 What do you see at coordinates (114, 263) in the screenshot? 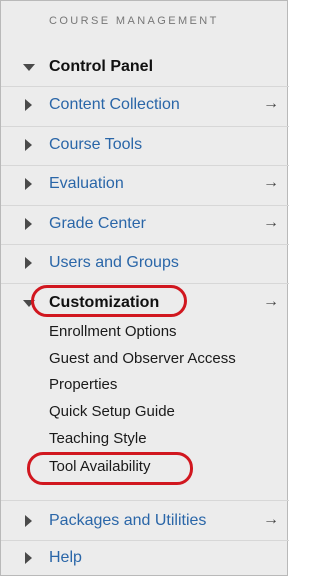
I see `menu-item-label: Users and Groups` at bounding box center [114, 263].